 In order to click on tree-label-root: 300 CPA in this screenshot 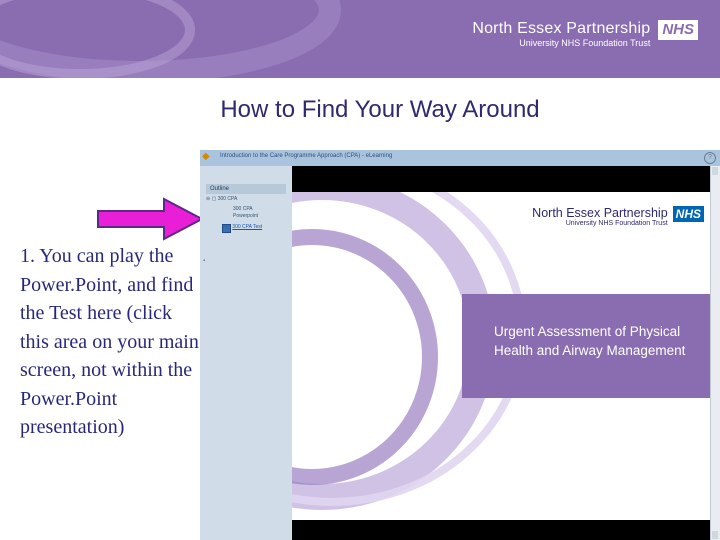, I will do `click(227, 199)`.